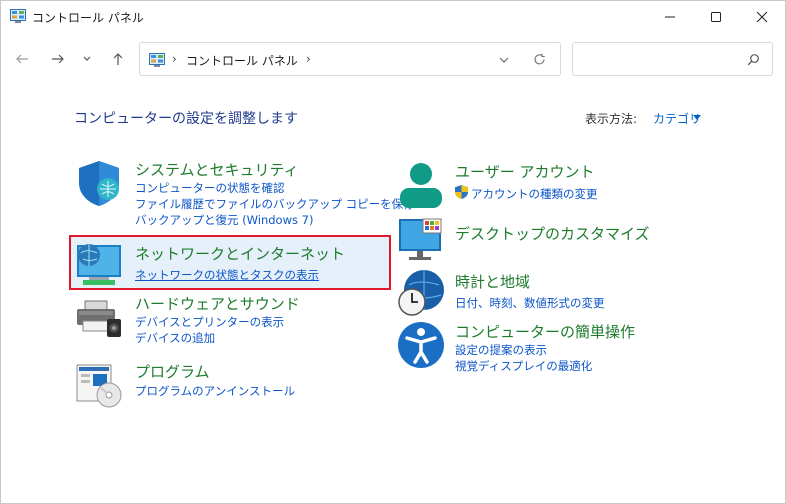 The image size is (786, 504). Describe the element at coordinates (227, 275) in the screenshot. I see `link-network-status: ネットワークの状態とタスクの表示` at that location.